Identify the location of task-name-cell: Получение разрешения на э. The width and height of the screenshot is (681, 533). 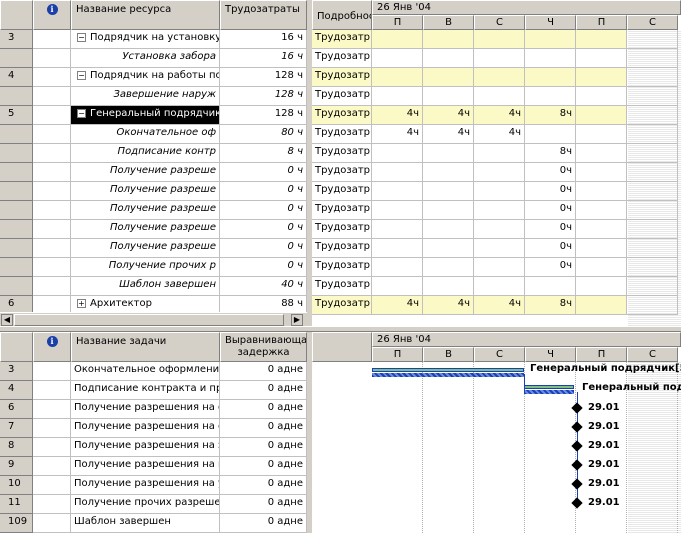
(145, 447).